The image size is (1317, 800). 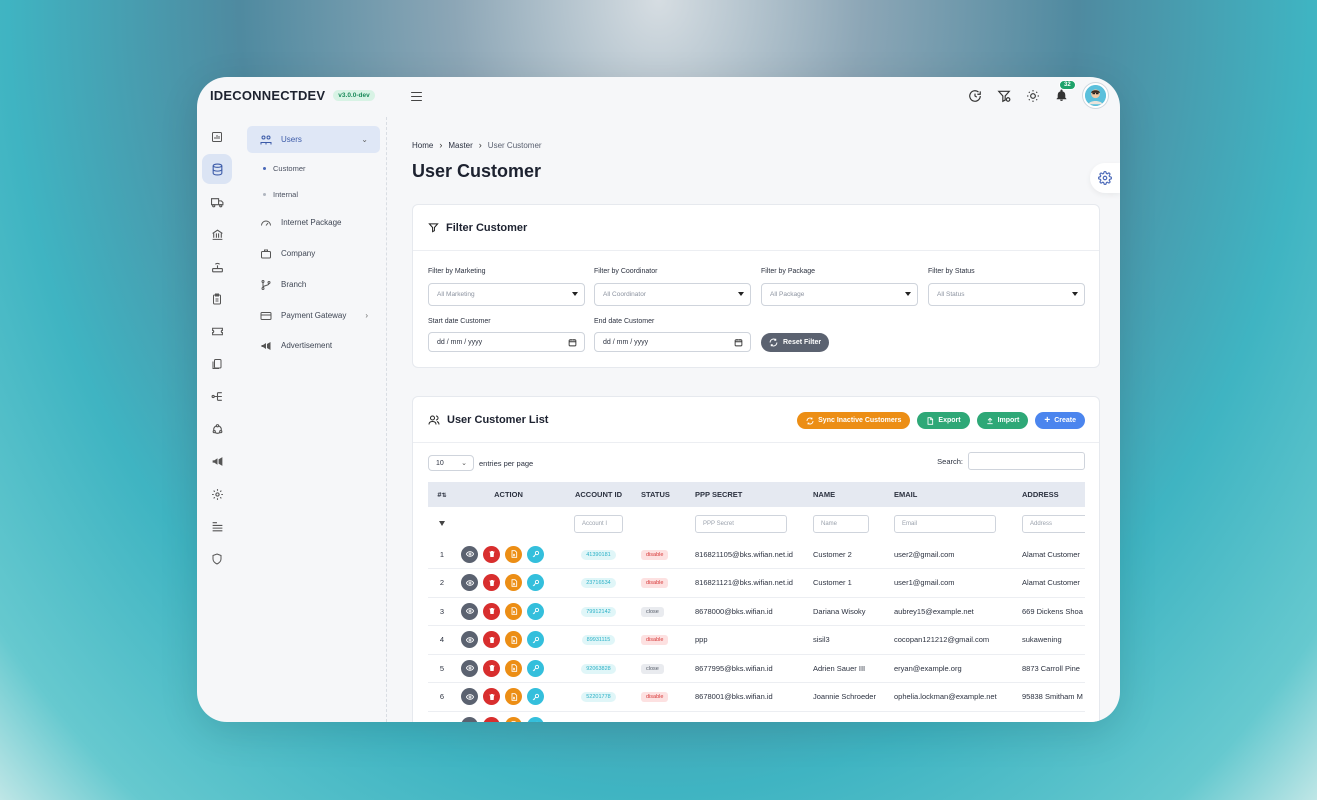 I want to click on menu-toggle-icon, so click(x=416, y=96).